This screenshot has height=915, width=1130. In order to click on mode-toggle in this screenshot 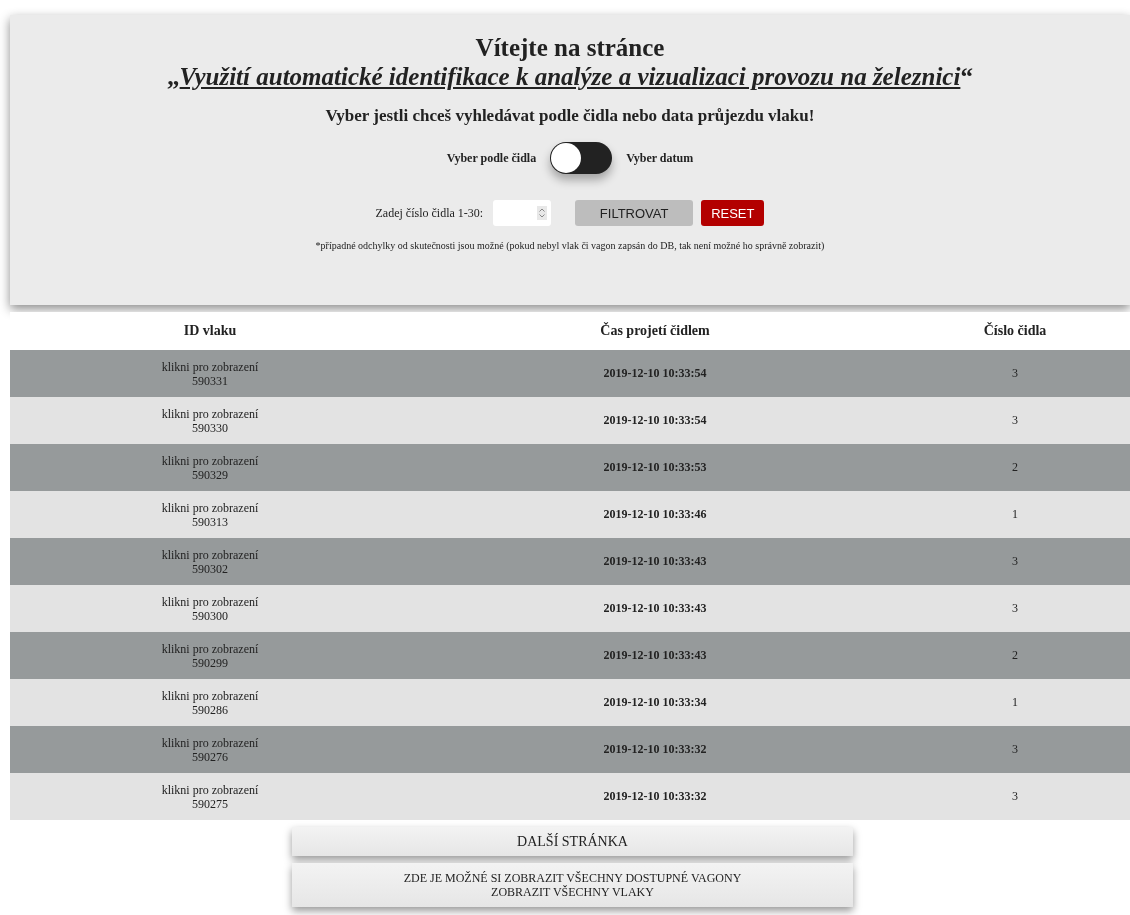, I will do `click(581, 158)`.